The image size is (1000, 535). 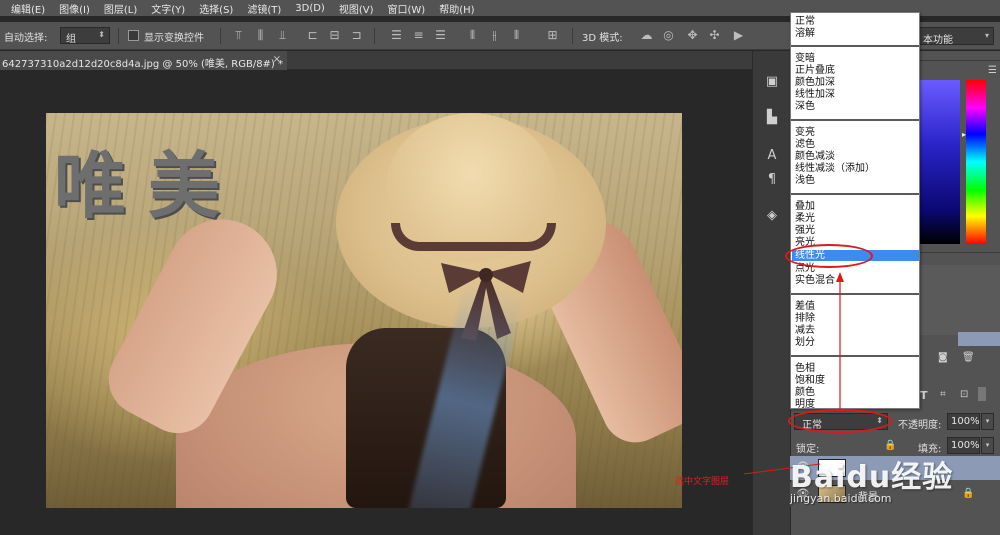 I want to click on blend-option: 滤色, so click(x=805, y=144).